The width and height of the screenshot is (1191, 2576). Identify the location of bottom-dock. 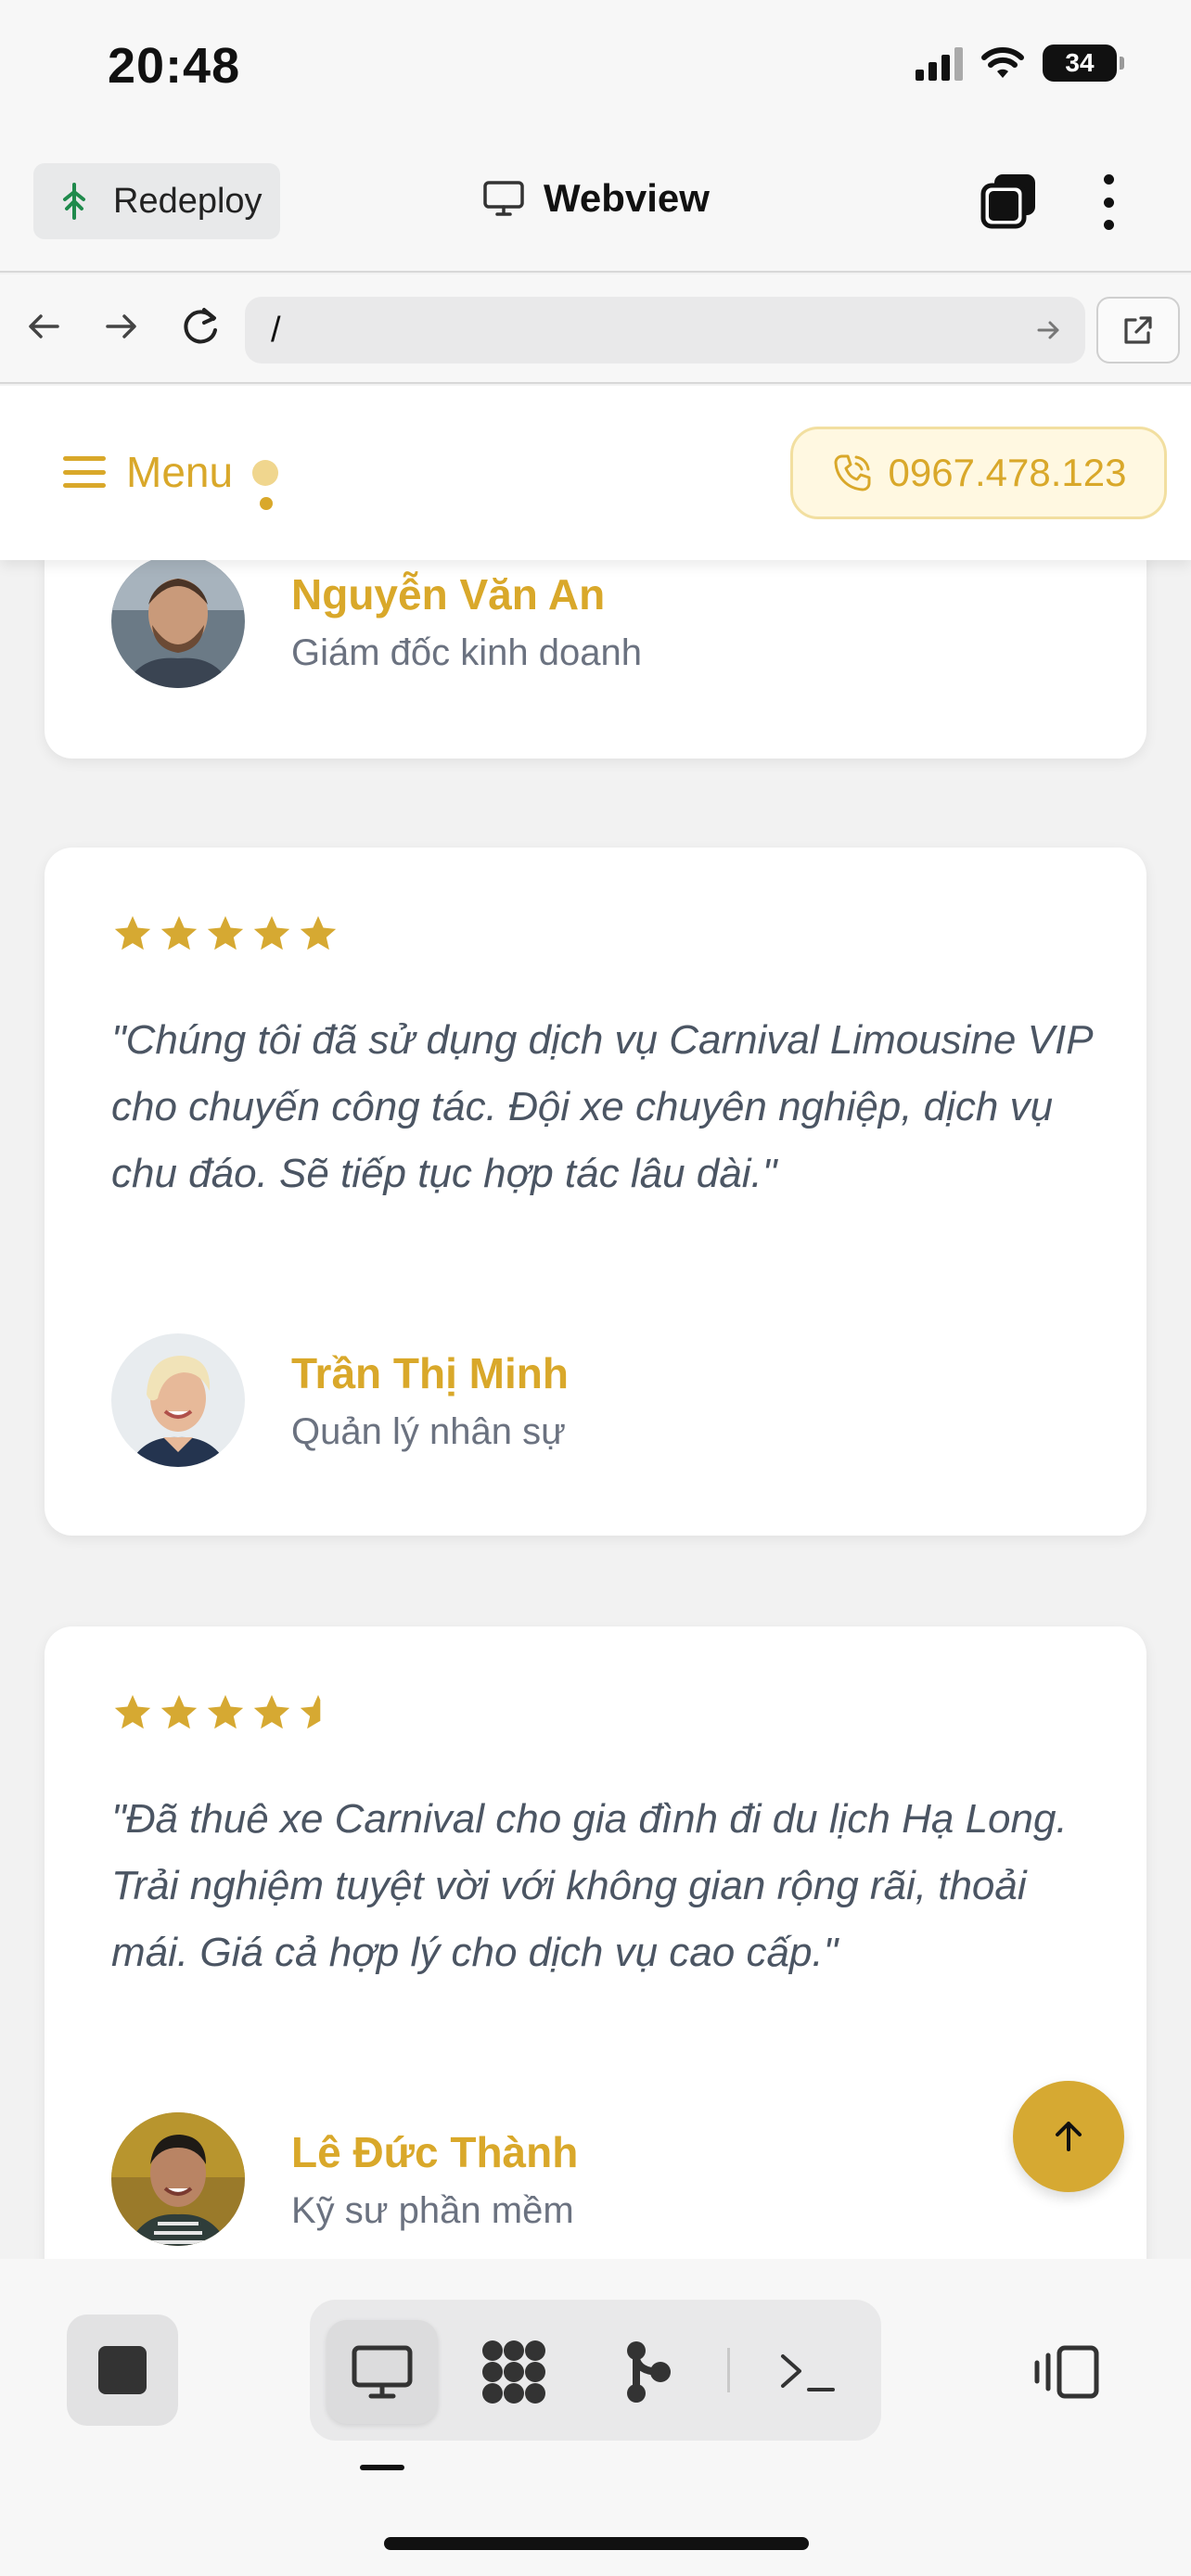
(595, 2418).